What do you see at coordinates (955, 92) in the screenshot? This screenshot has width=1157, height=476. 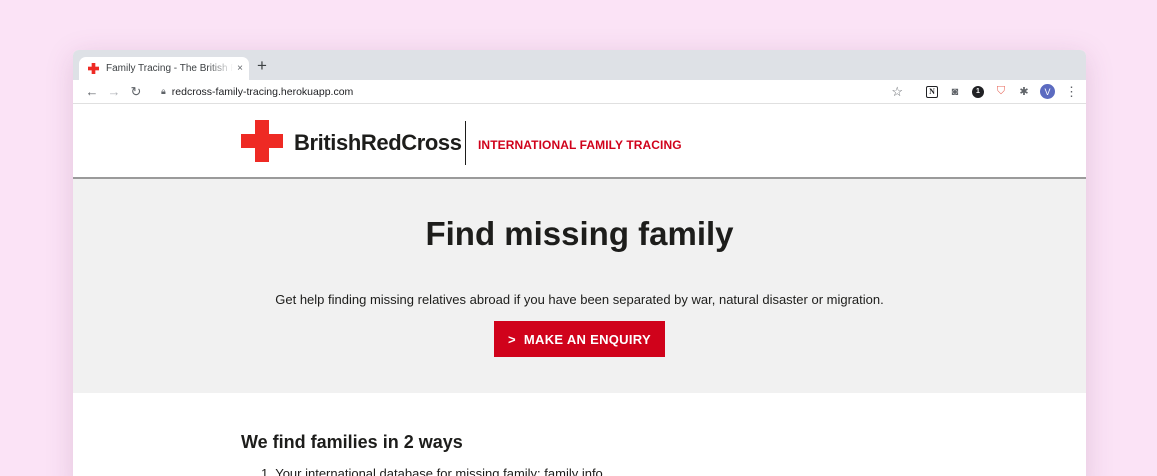 I see `camera-icon: ◙` at bounding box center [955, 92].